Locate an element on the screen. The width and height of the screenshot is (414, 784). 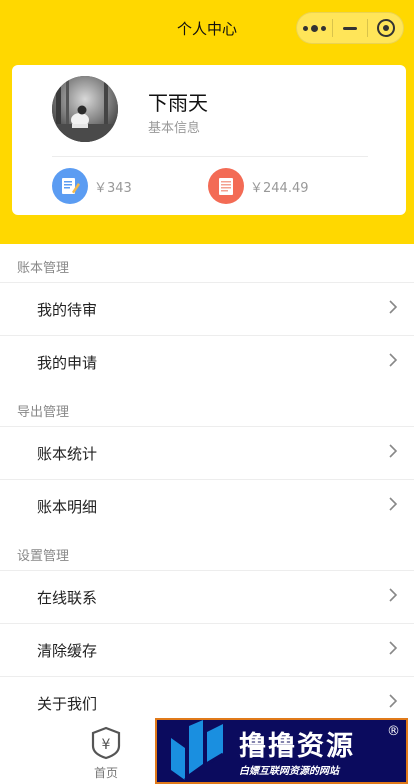
more-dots-icon is located at coordinates (314, 28).